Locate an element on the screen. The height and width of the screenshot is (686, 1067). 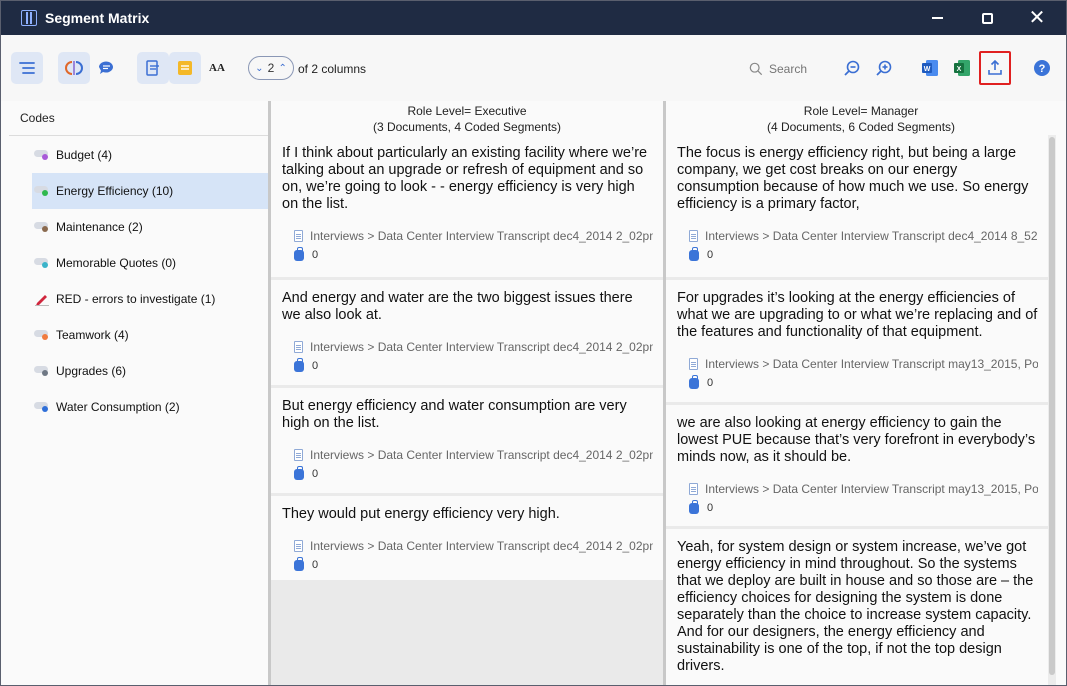
help-button: ? is located at coordinates (1042, 68).